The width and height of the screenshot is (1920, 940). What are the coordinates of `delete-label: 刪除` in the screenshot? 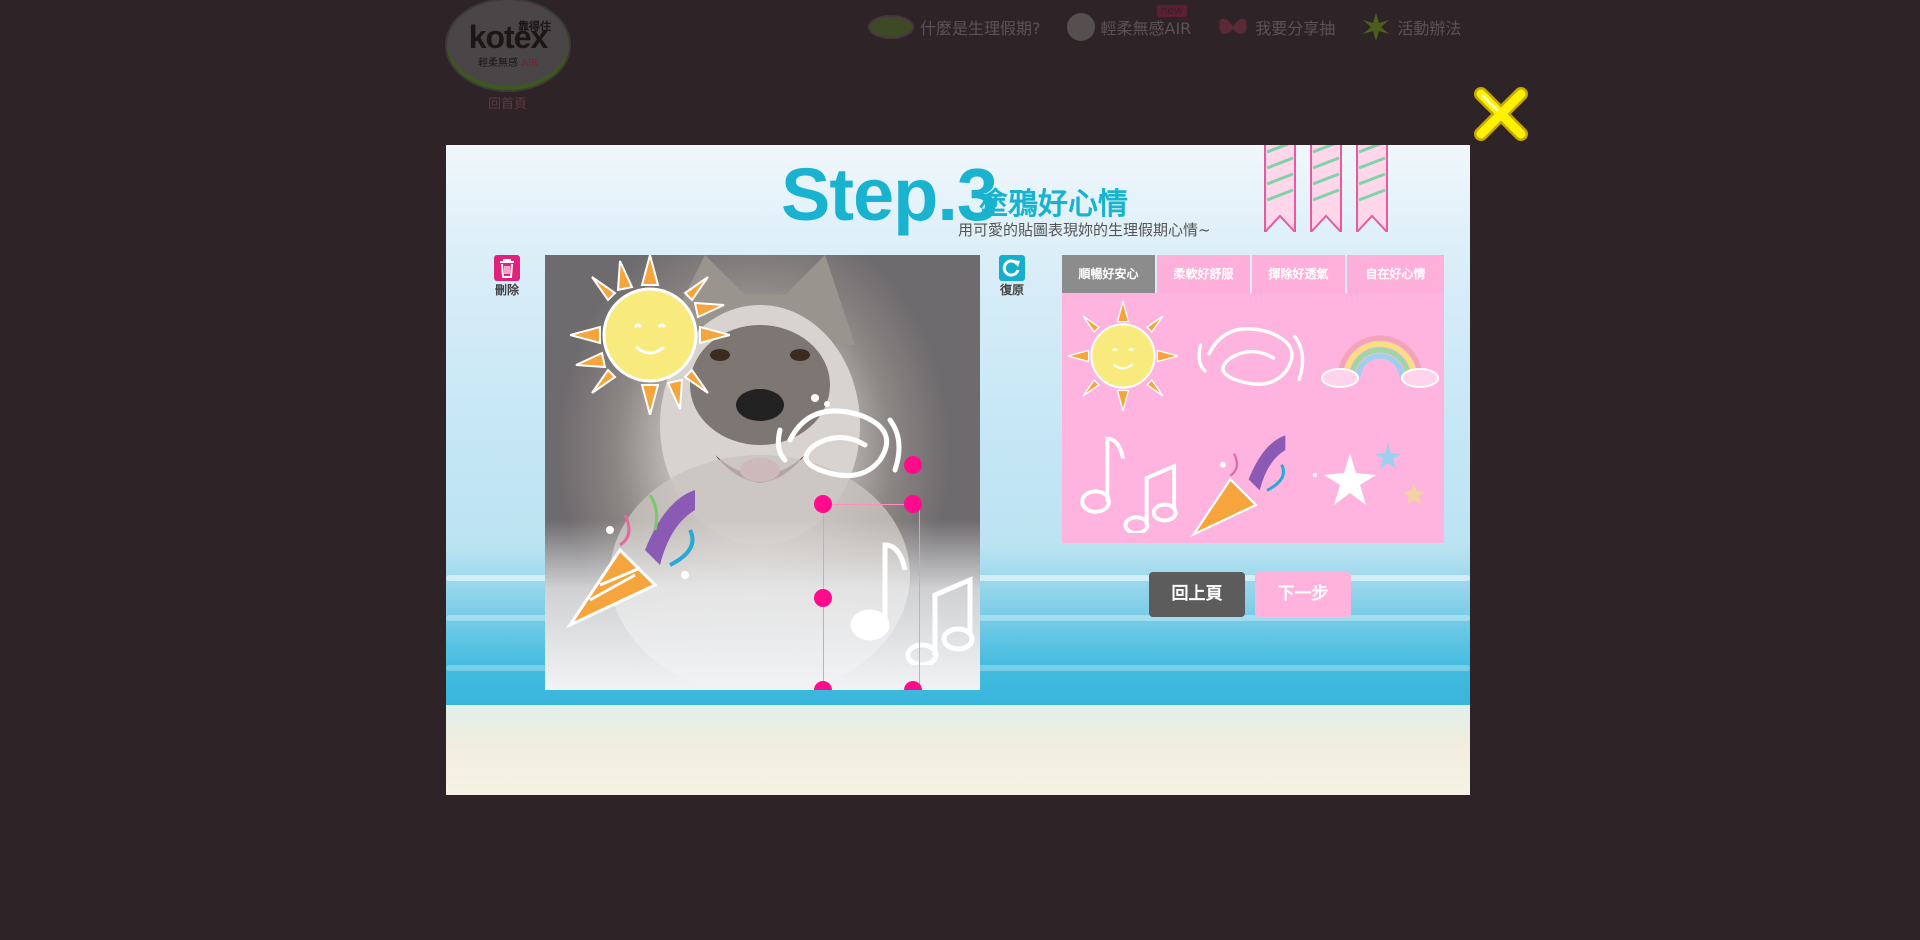 It's located at (506, 290).